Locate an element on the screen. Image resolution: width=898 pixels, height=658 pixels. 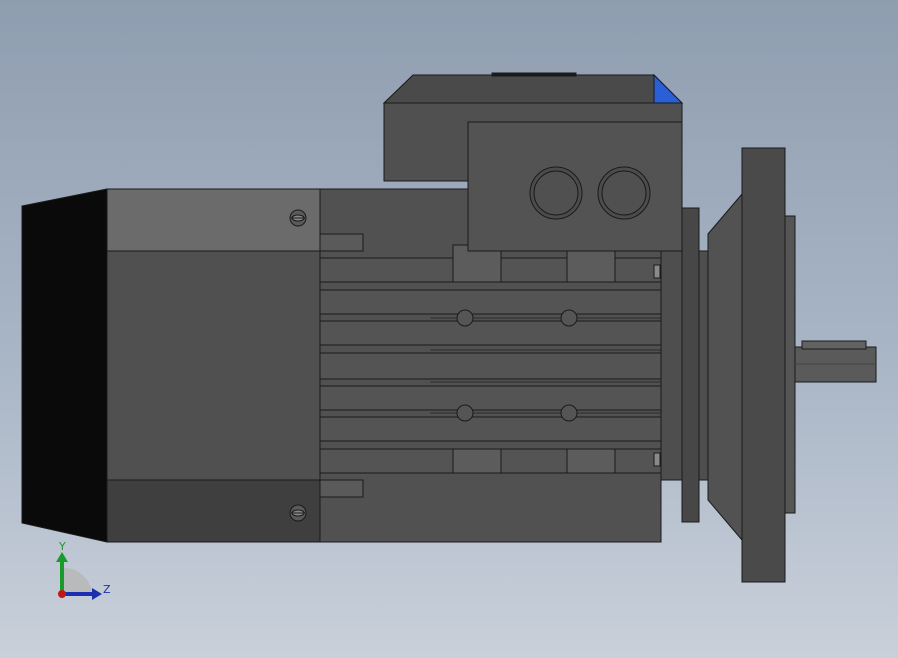
y-axis-label: Y is located at coordinates (62, 546).